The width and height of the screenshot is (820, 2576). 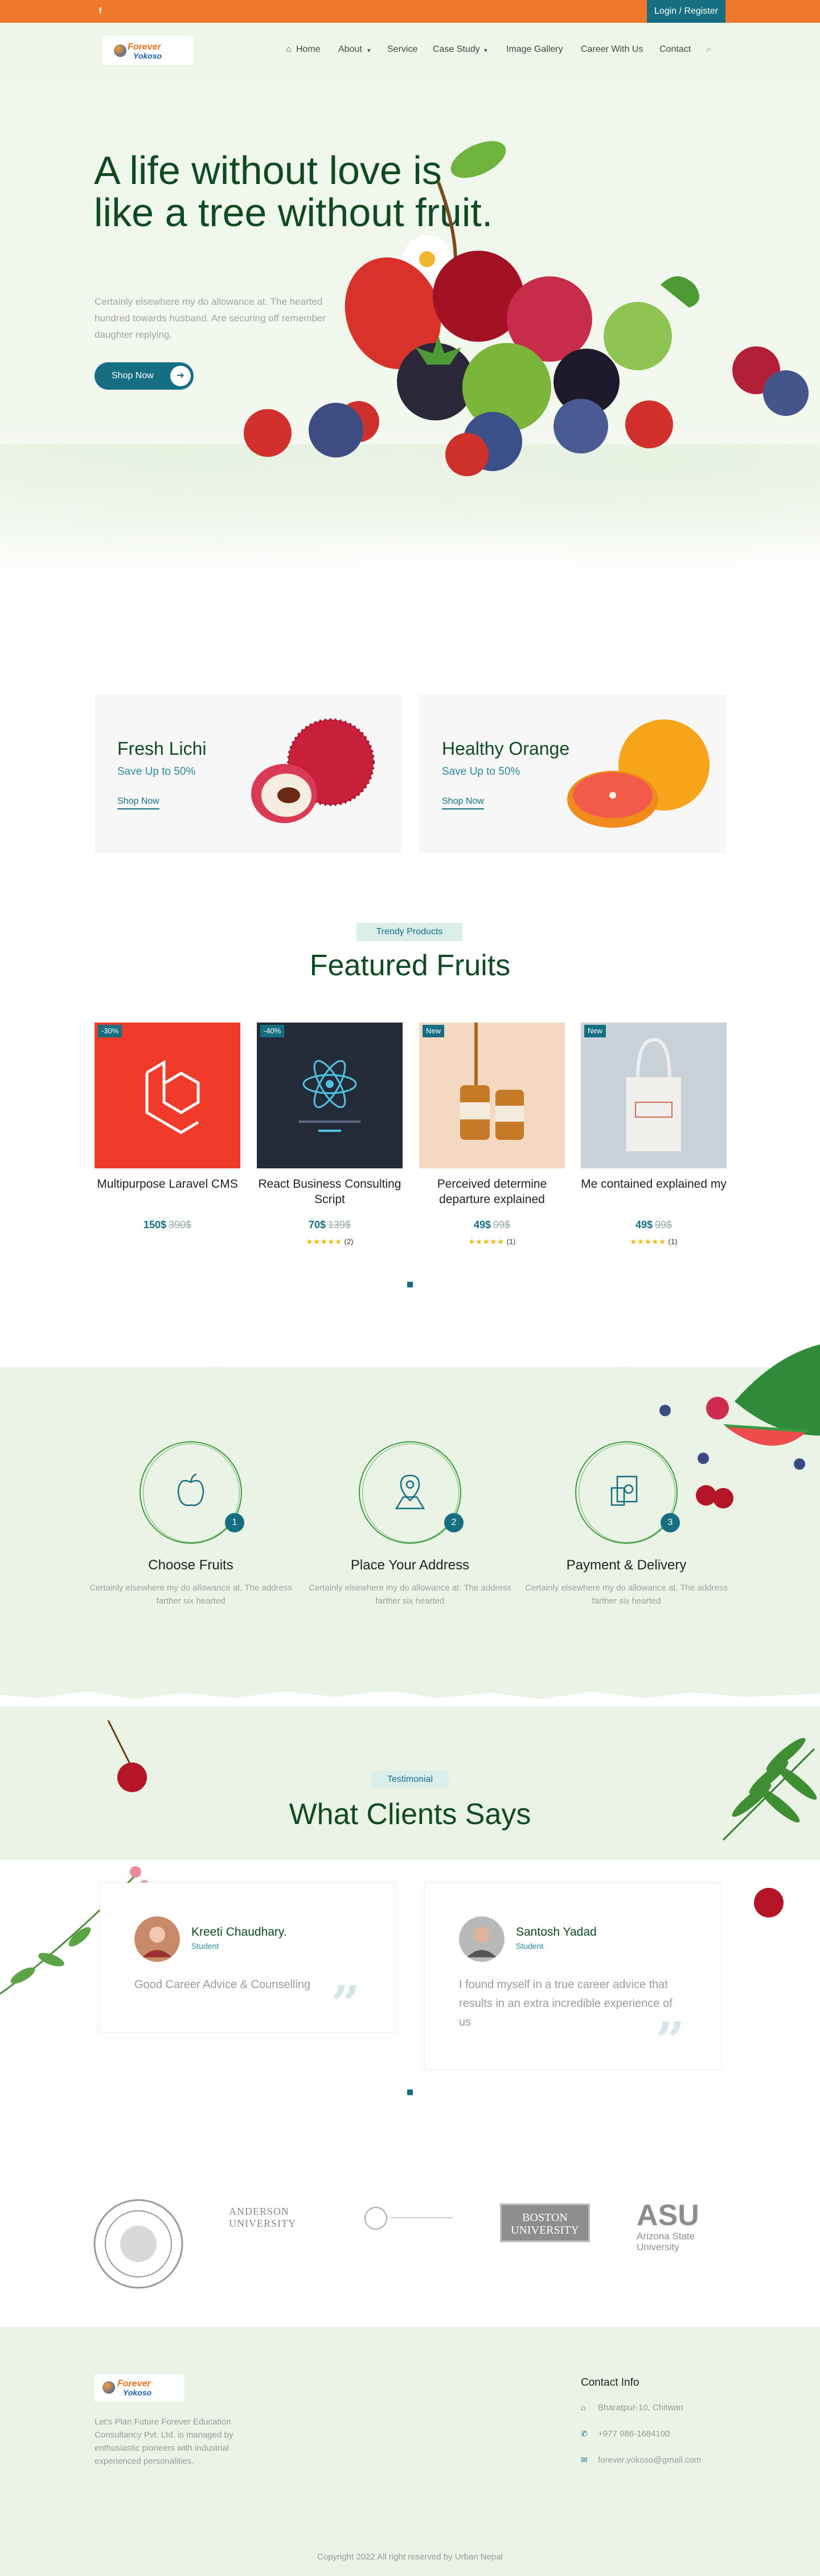 I want to click on promo-title: Healthy Orange, so click(x=506, y=748).